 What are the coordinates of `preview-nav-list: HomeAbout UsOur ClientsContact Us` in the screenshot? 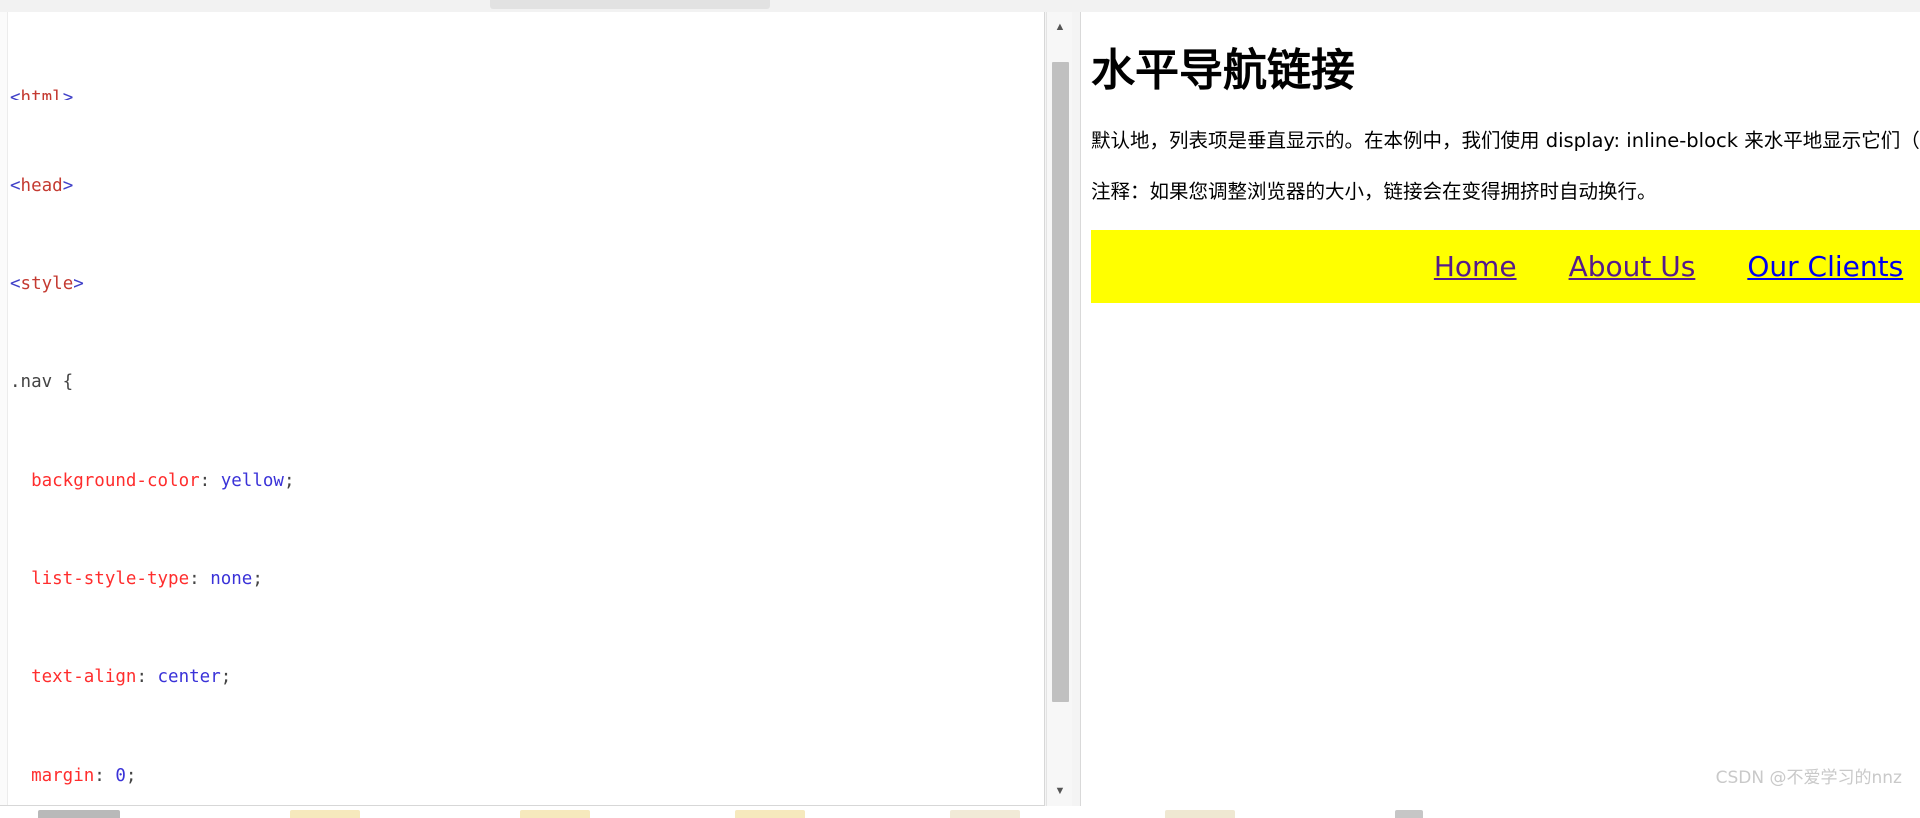 It's located at (1505, 266).